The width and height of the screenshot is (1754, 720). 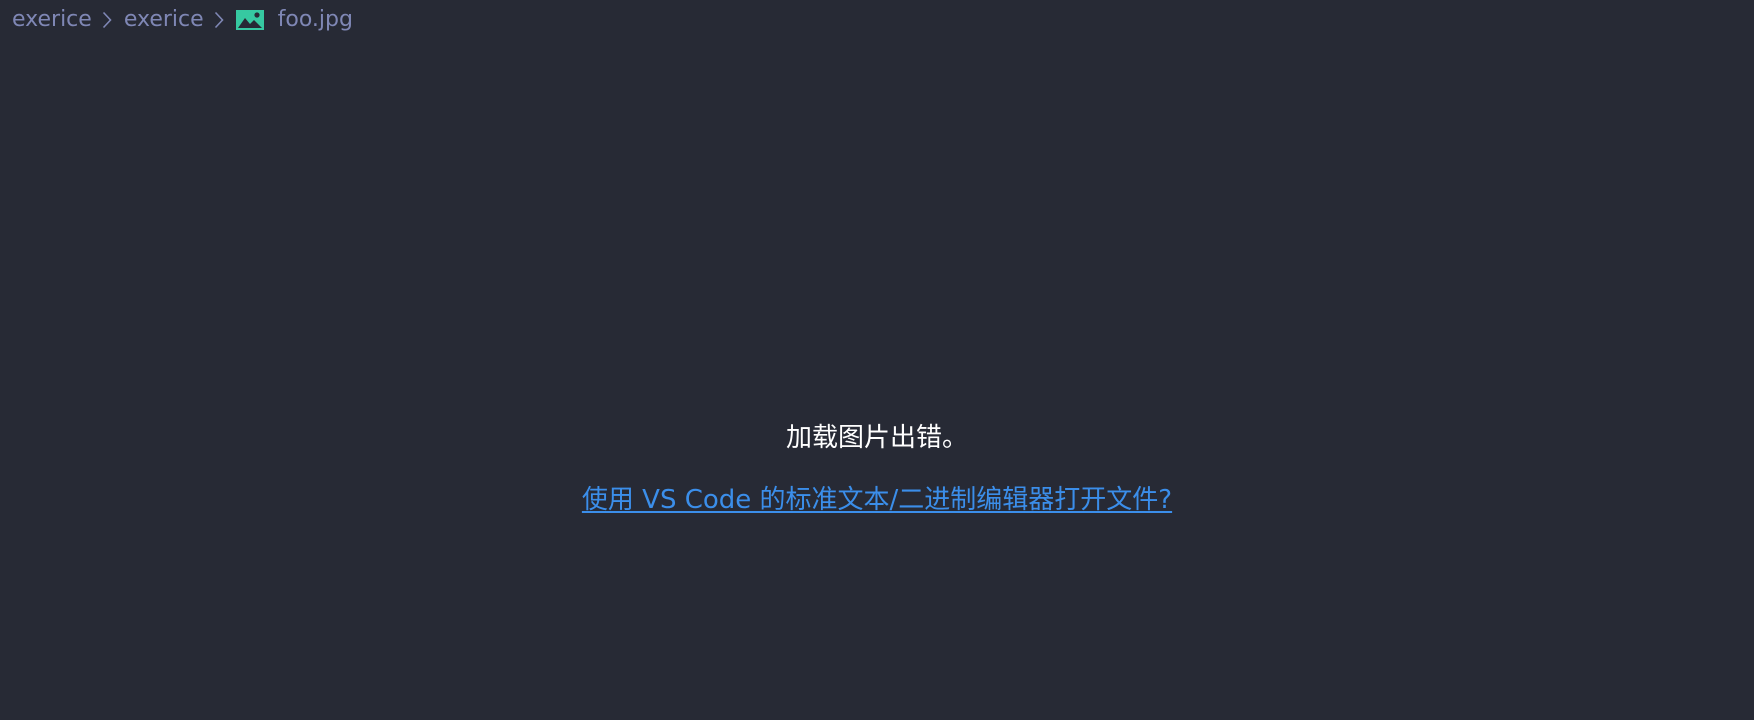 I want to click on breadcrumb-item-file: foo.jpg, so click(x=315, y=20).